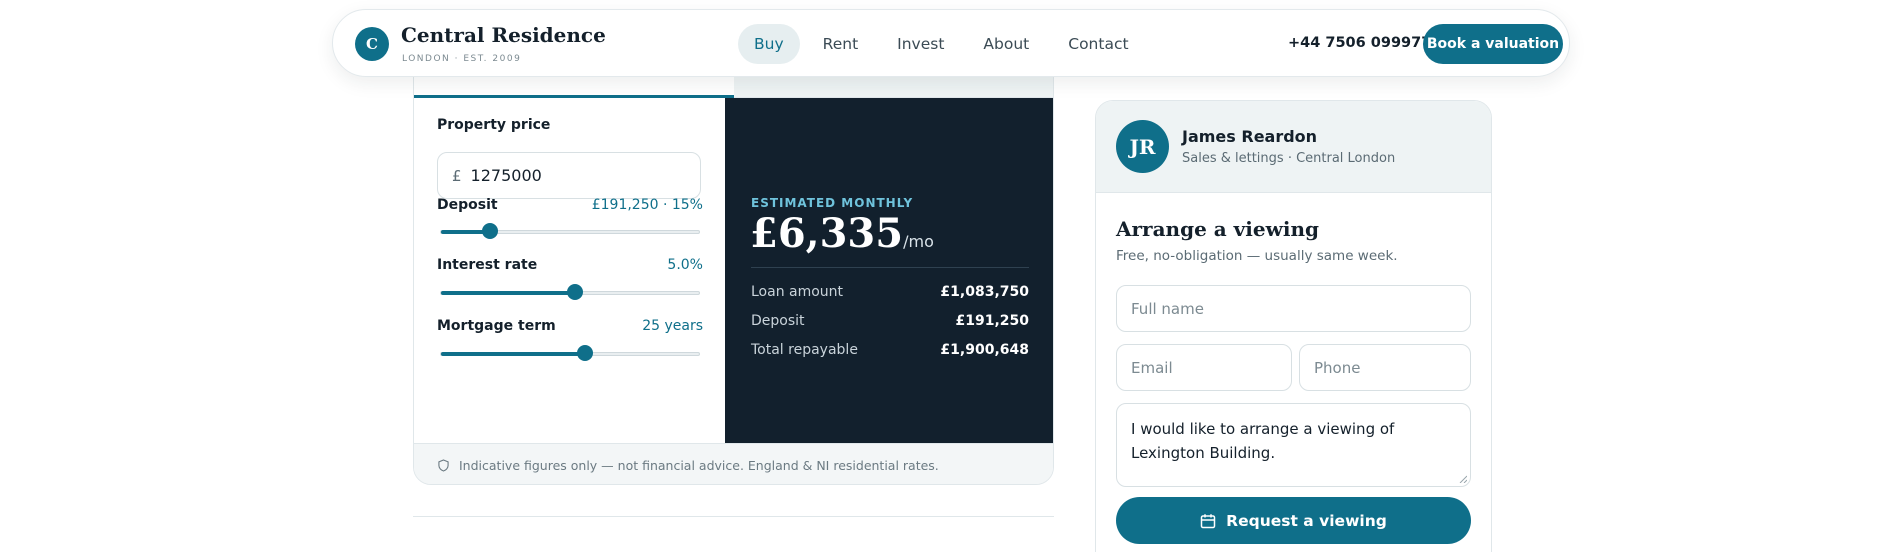  I want to click on estimate-label: ESTIMATED MONTHLY, so click(832, 203).